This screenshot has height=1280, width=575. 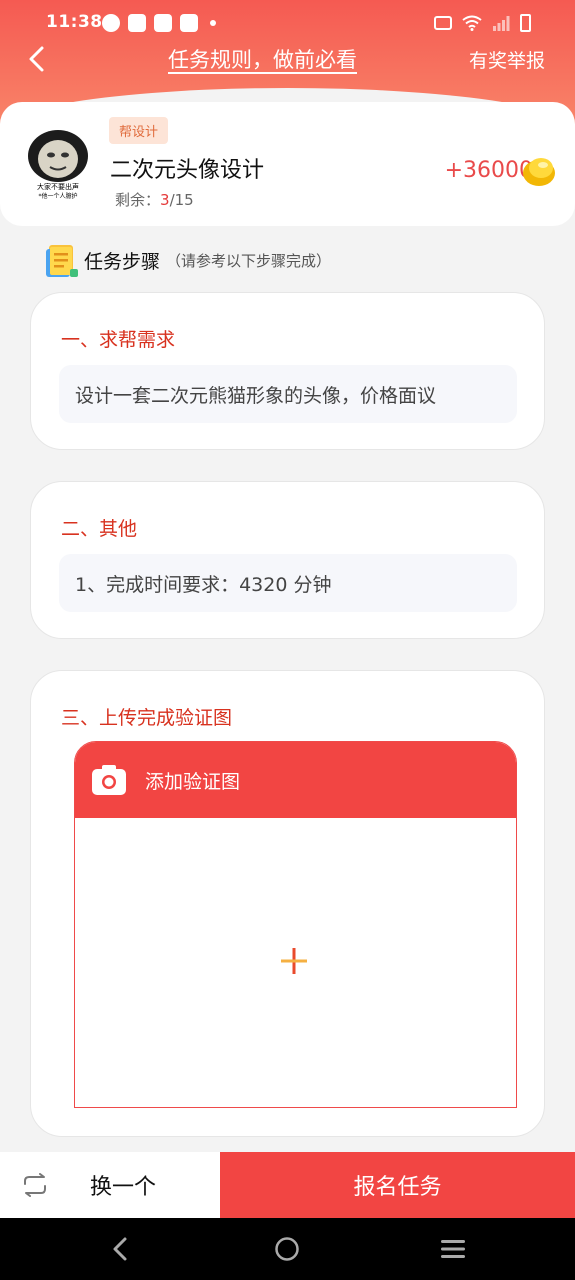 What do you see at coordinates (488, 170) in the screenshot?
I see `reward-amount: +36000` at bounding box center [488, 170].